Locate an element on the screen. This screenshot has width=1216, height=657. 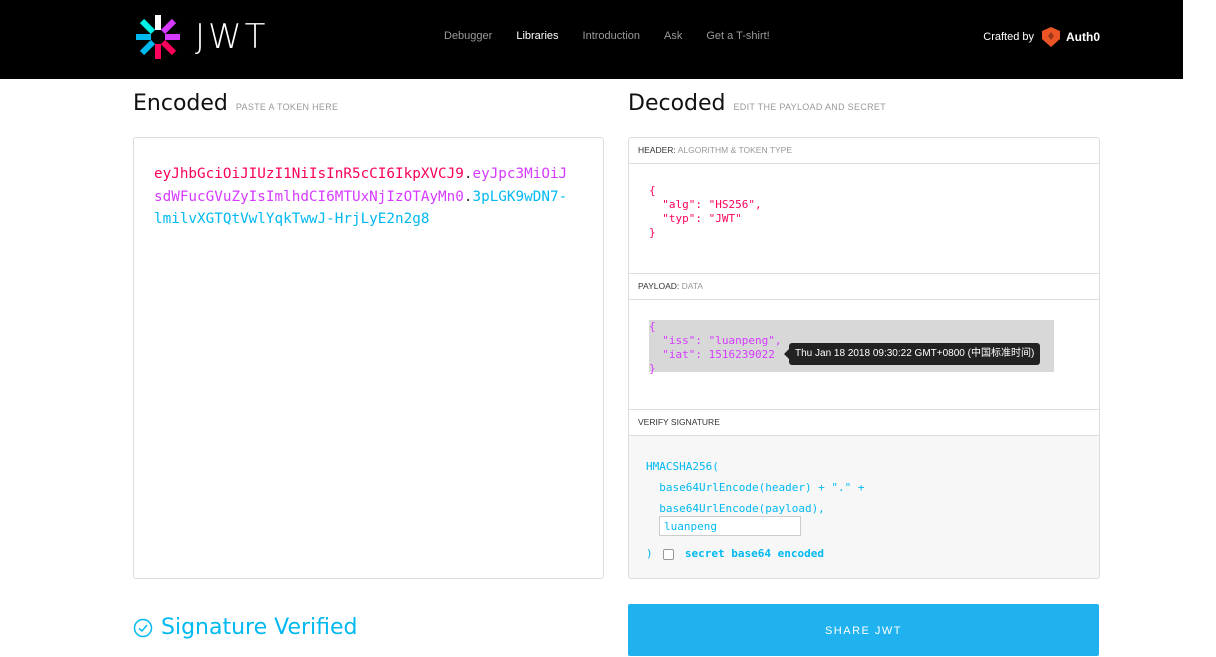
header-line: "alg": "HS256", is located at coordinates (705, 204).